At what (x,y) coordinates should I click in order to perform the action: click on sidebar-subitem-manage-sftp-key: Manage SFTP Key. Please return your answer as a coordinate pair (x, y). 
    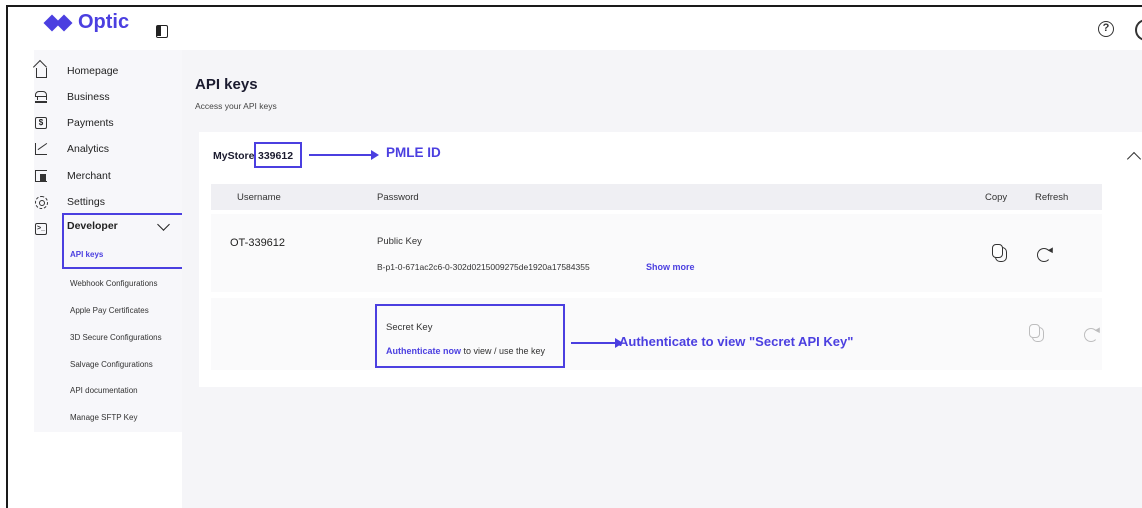
    Looking at the image, I should click on (103, 417).